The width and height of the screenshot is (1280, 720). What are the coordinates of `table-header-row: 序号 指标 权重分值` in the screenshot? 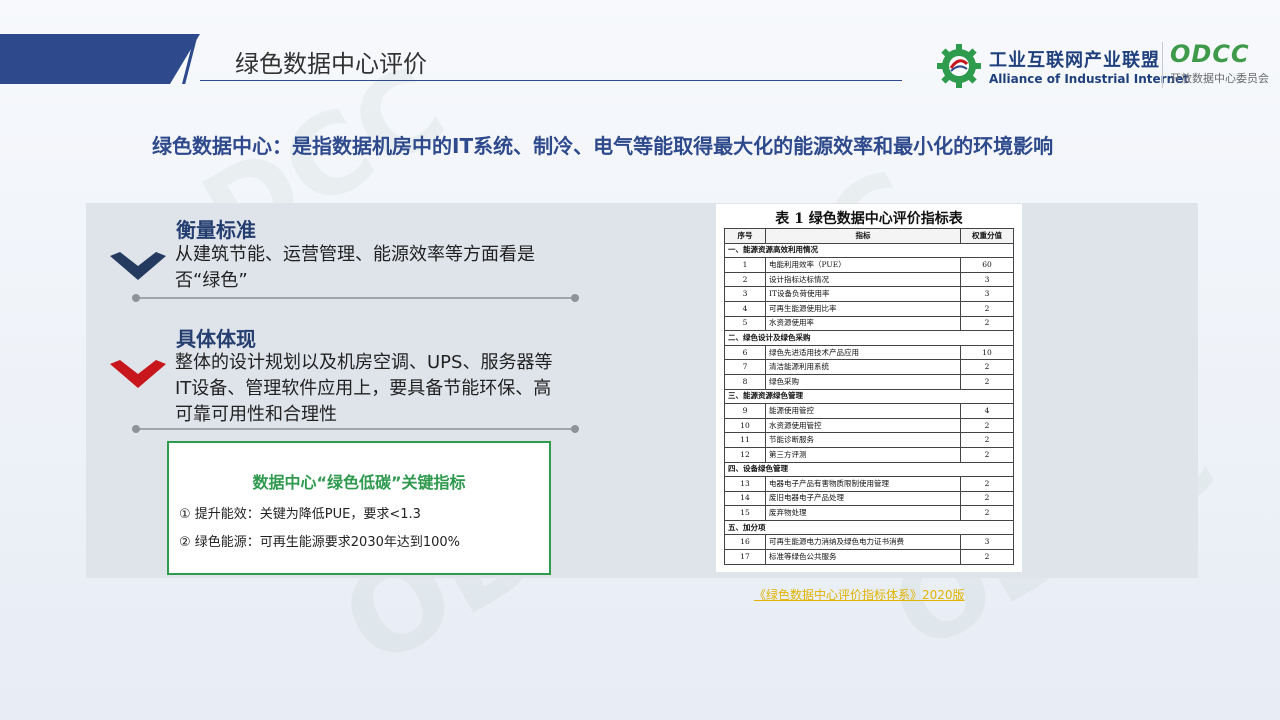 It's located at (869, 236).